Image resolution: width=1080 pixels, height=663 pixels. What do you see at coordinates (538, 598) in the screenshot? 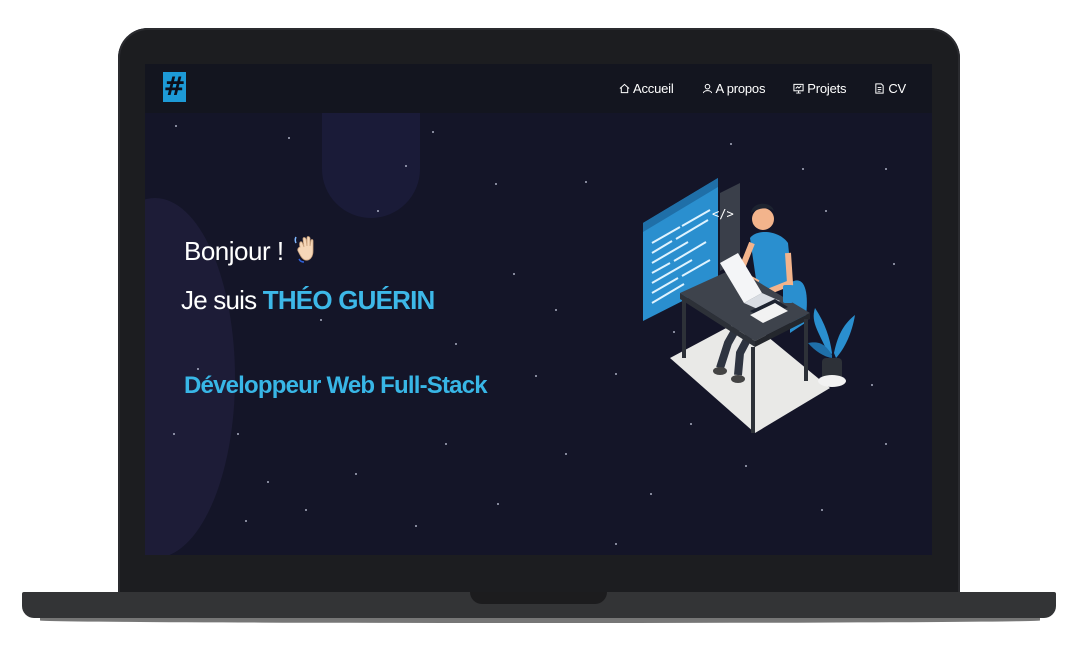
I see `laptop-notch` at bounding box center [538, 598].